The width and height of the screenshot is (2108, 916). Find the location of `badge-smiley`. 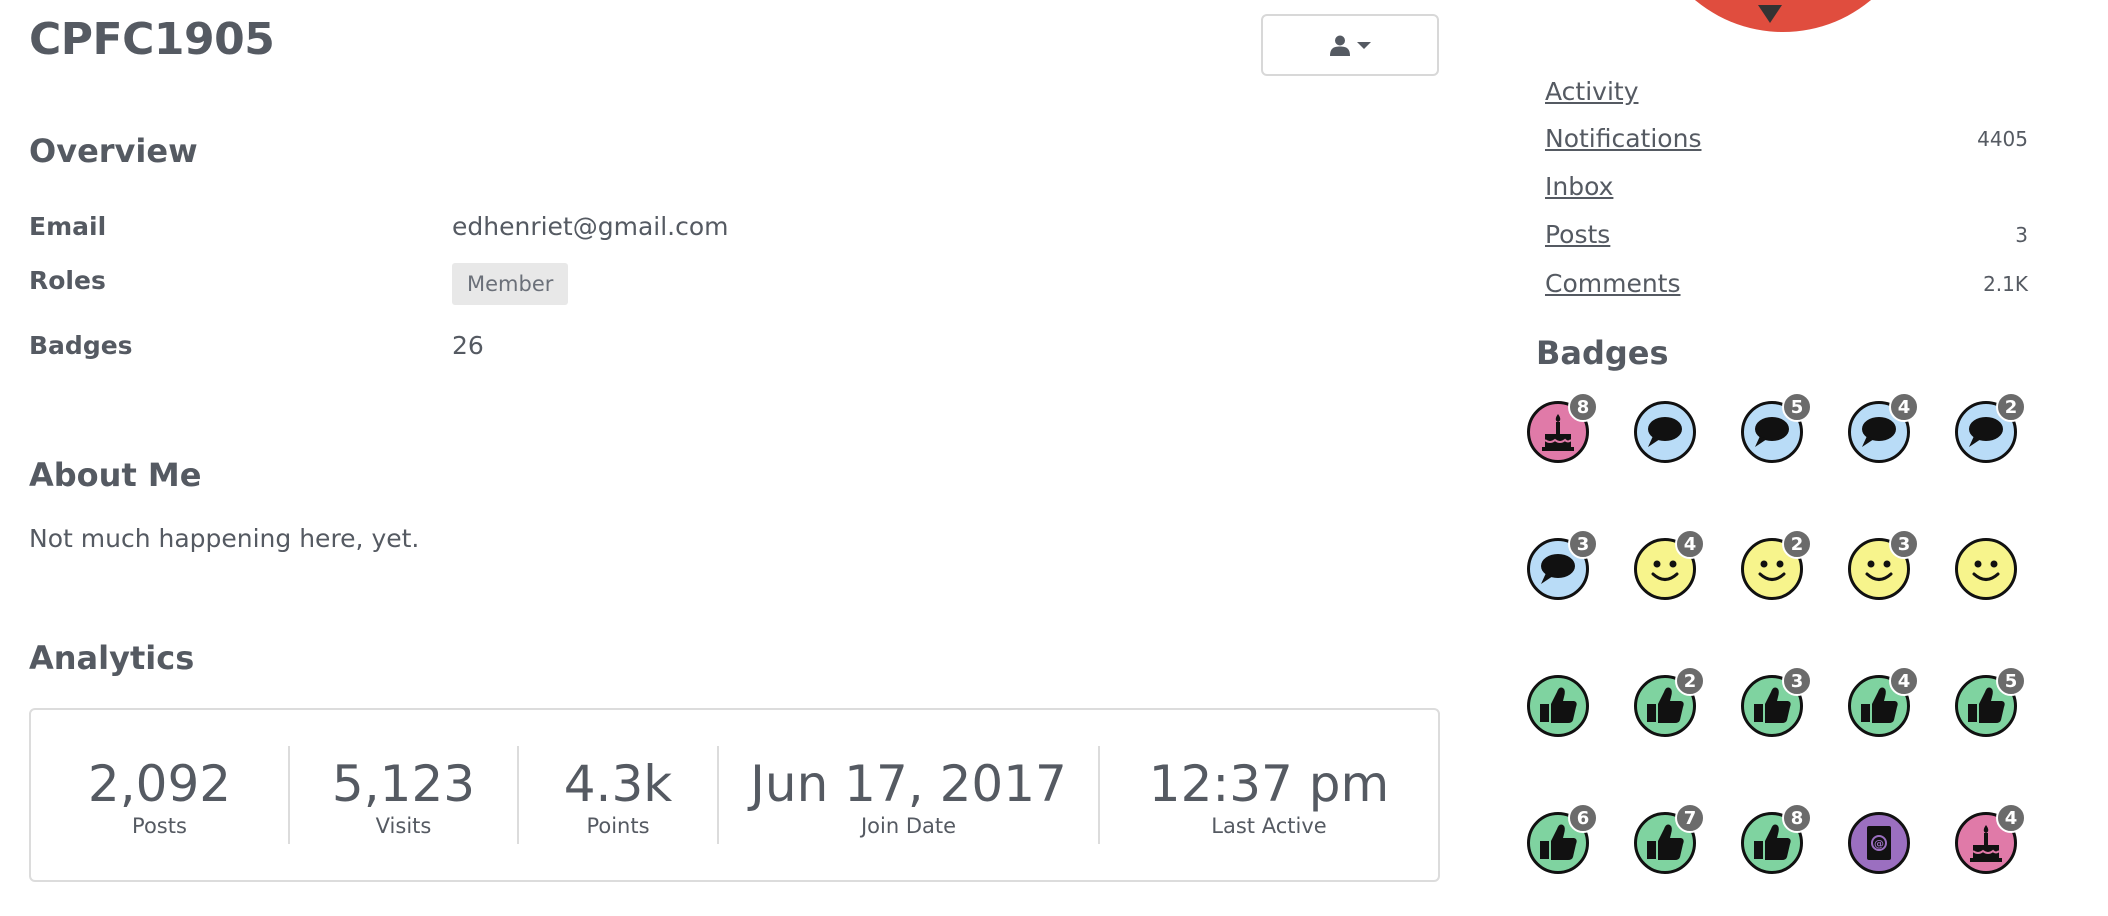

badge-smiley is located at coordinates (1986, 569).